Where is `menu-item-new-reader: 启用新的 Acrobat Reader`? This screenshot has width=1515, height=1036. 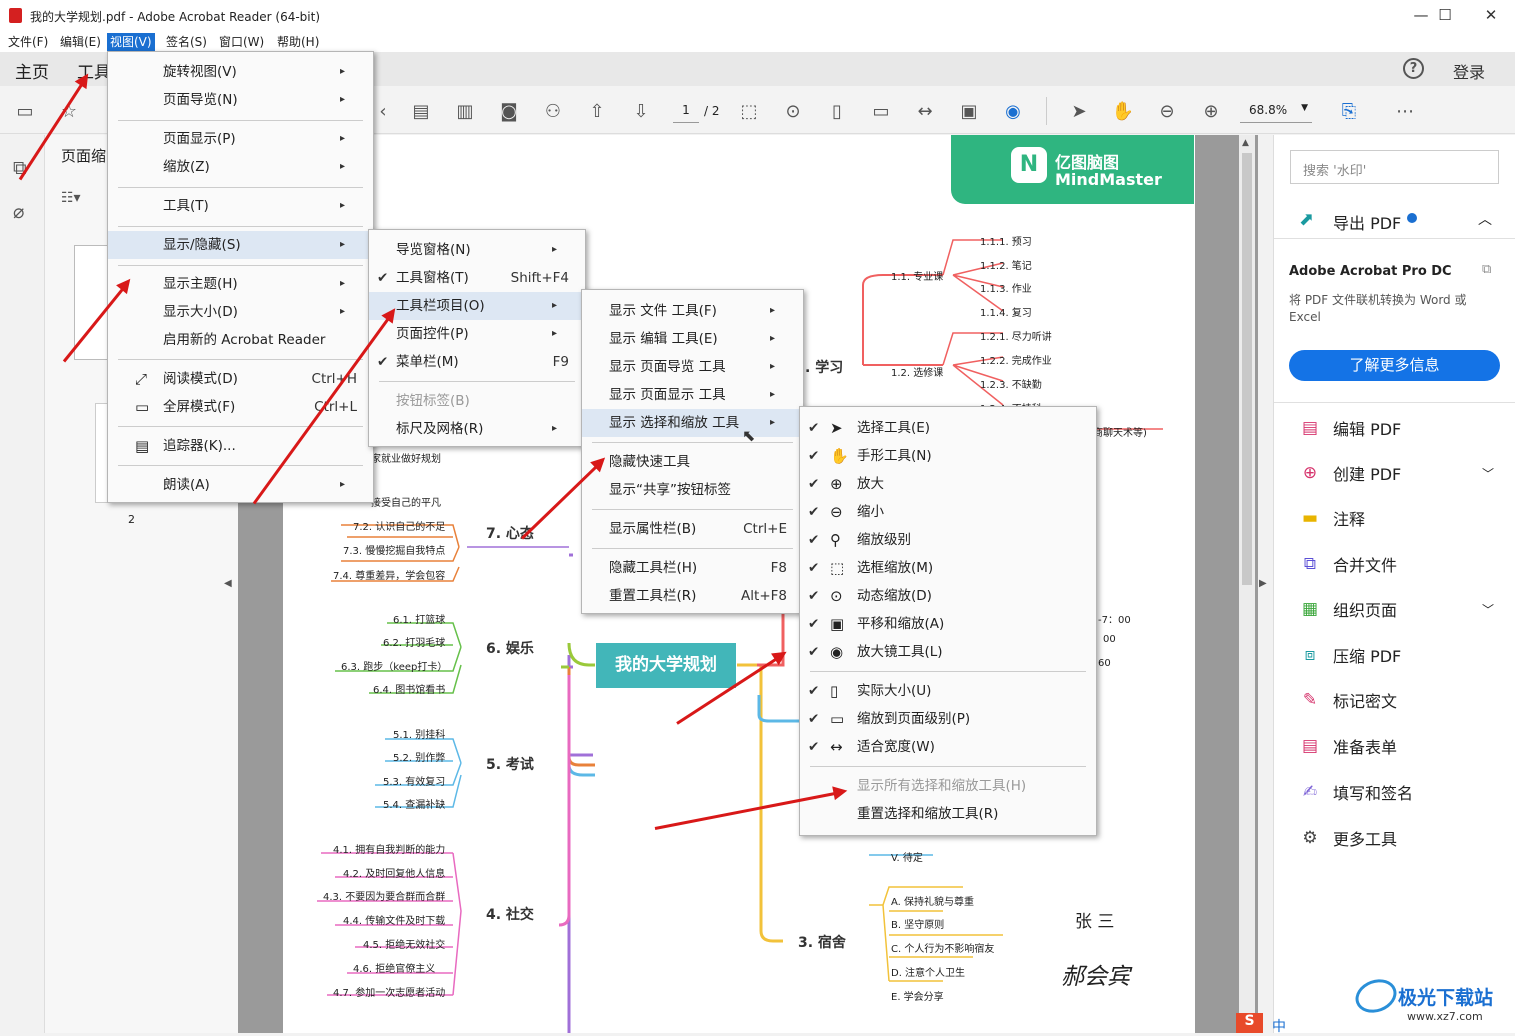
menu-item-new-reader: 启用新的 Acrobat Reader is located at coordinates (240, 340).